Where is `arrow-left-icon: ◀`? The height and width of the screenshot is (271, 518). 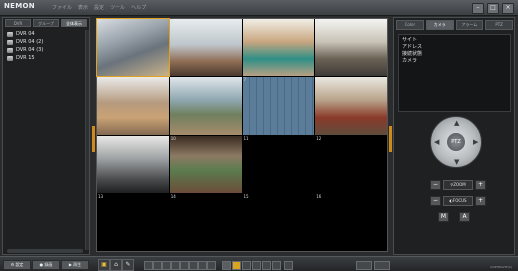 arrow-left-icon: ◀ is located at coordinates (436, 142).